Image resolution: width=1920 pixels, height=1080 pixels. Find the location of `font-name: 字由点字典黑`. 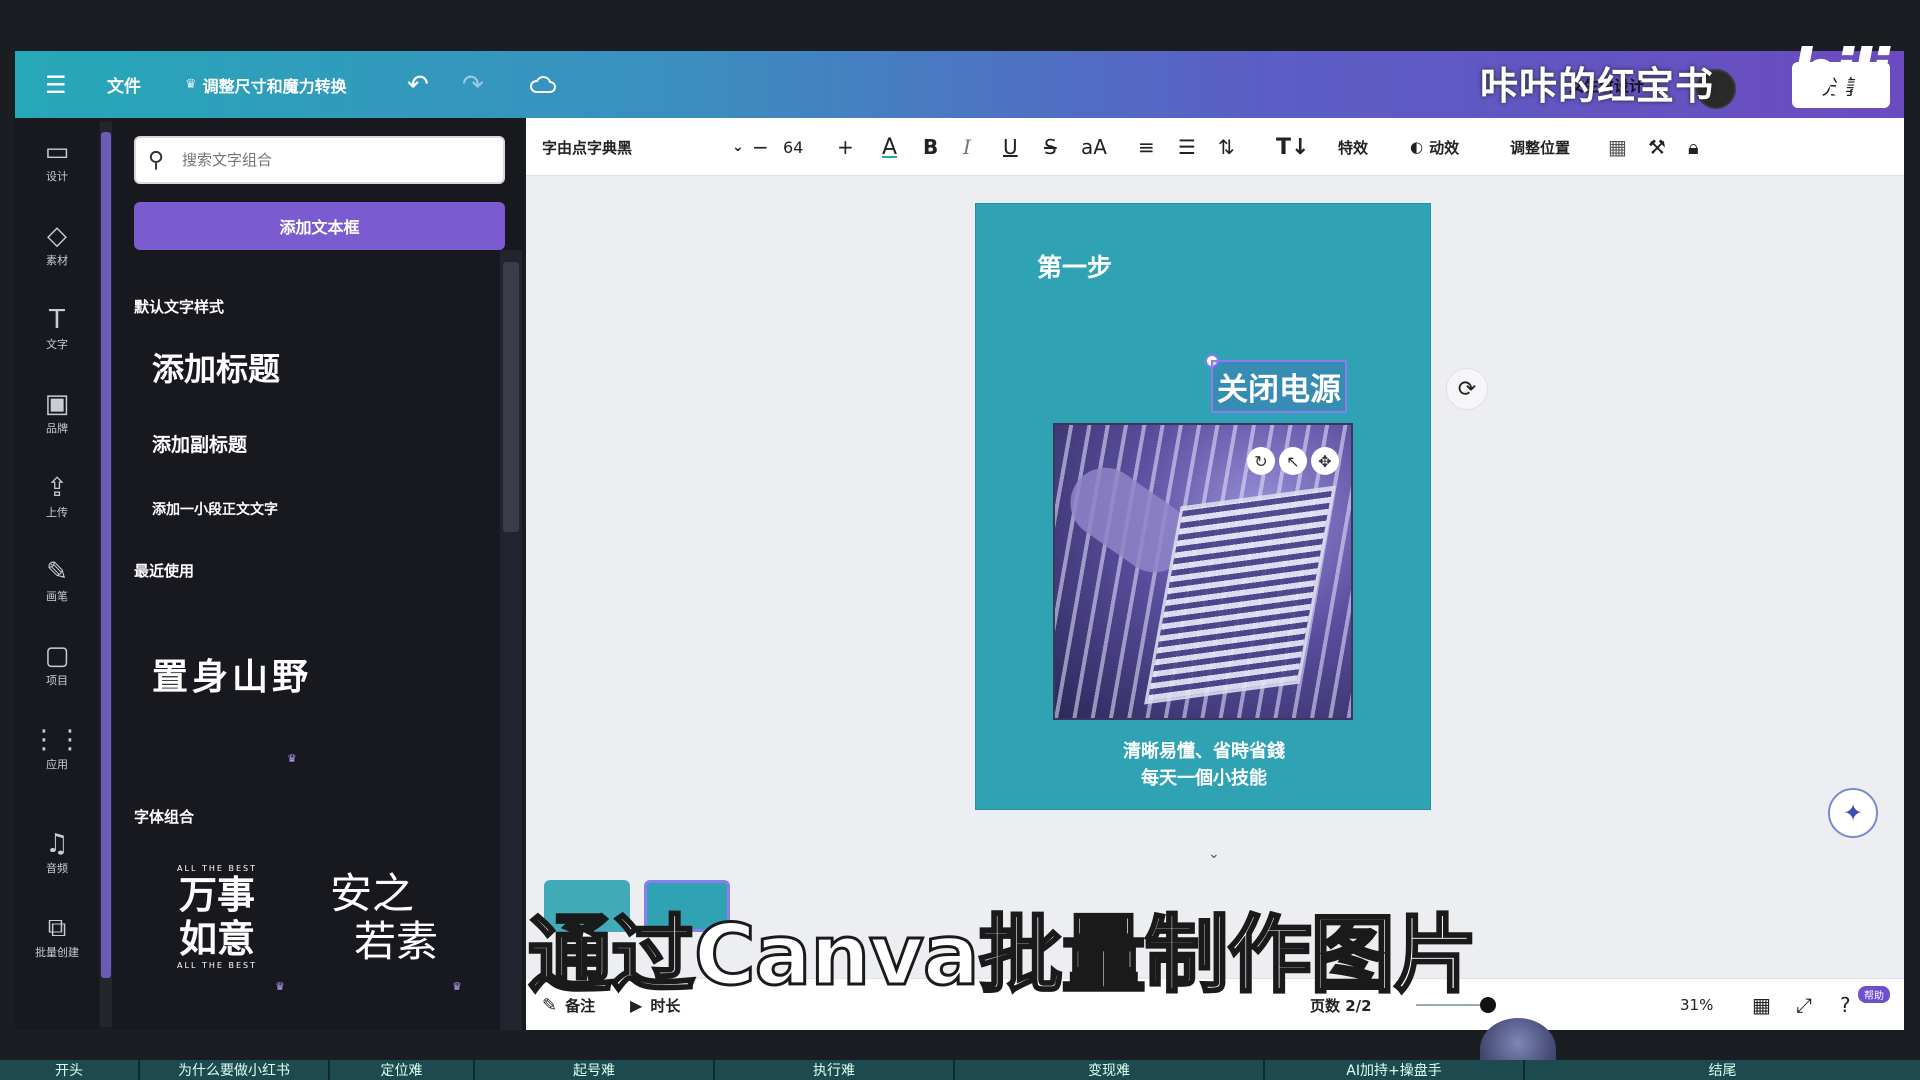

font-name: 字由点字典黑 is located at coordinates (587, 147).